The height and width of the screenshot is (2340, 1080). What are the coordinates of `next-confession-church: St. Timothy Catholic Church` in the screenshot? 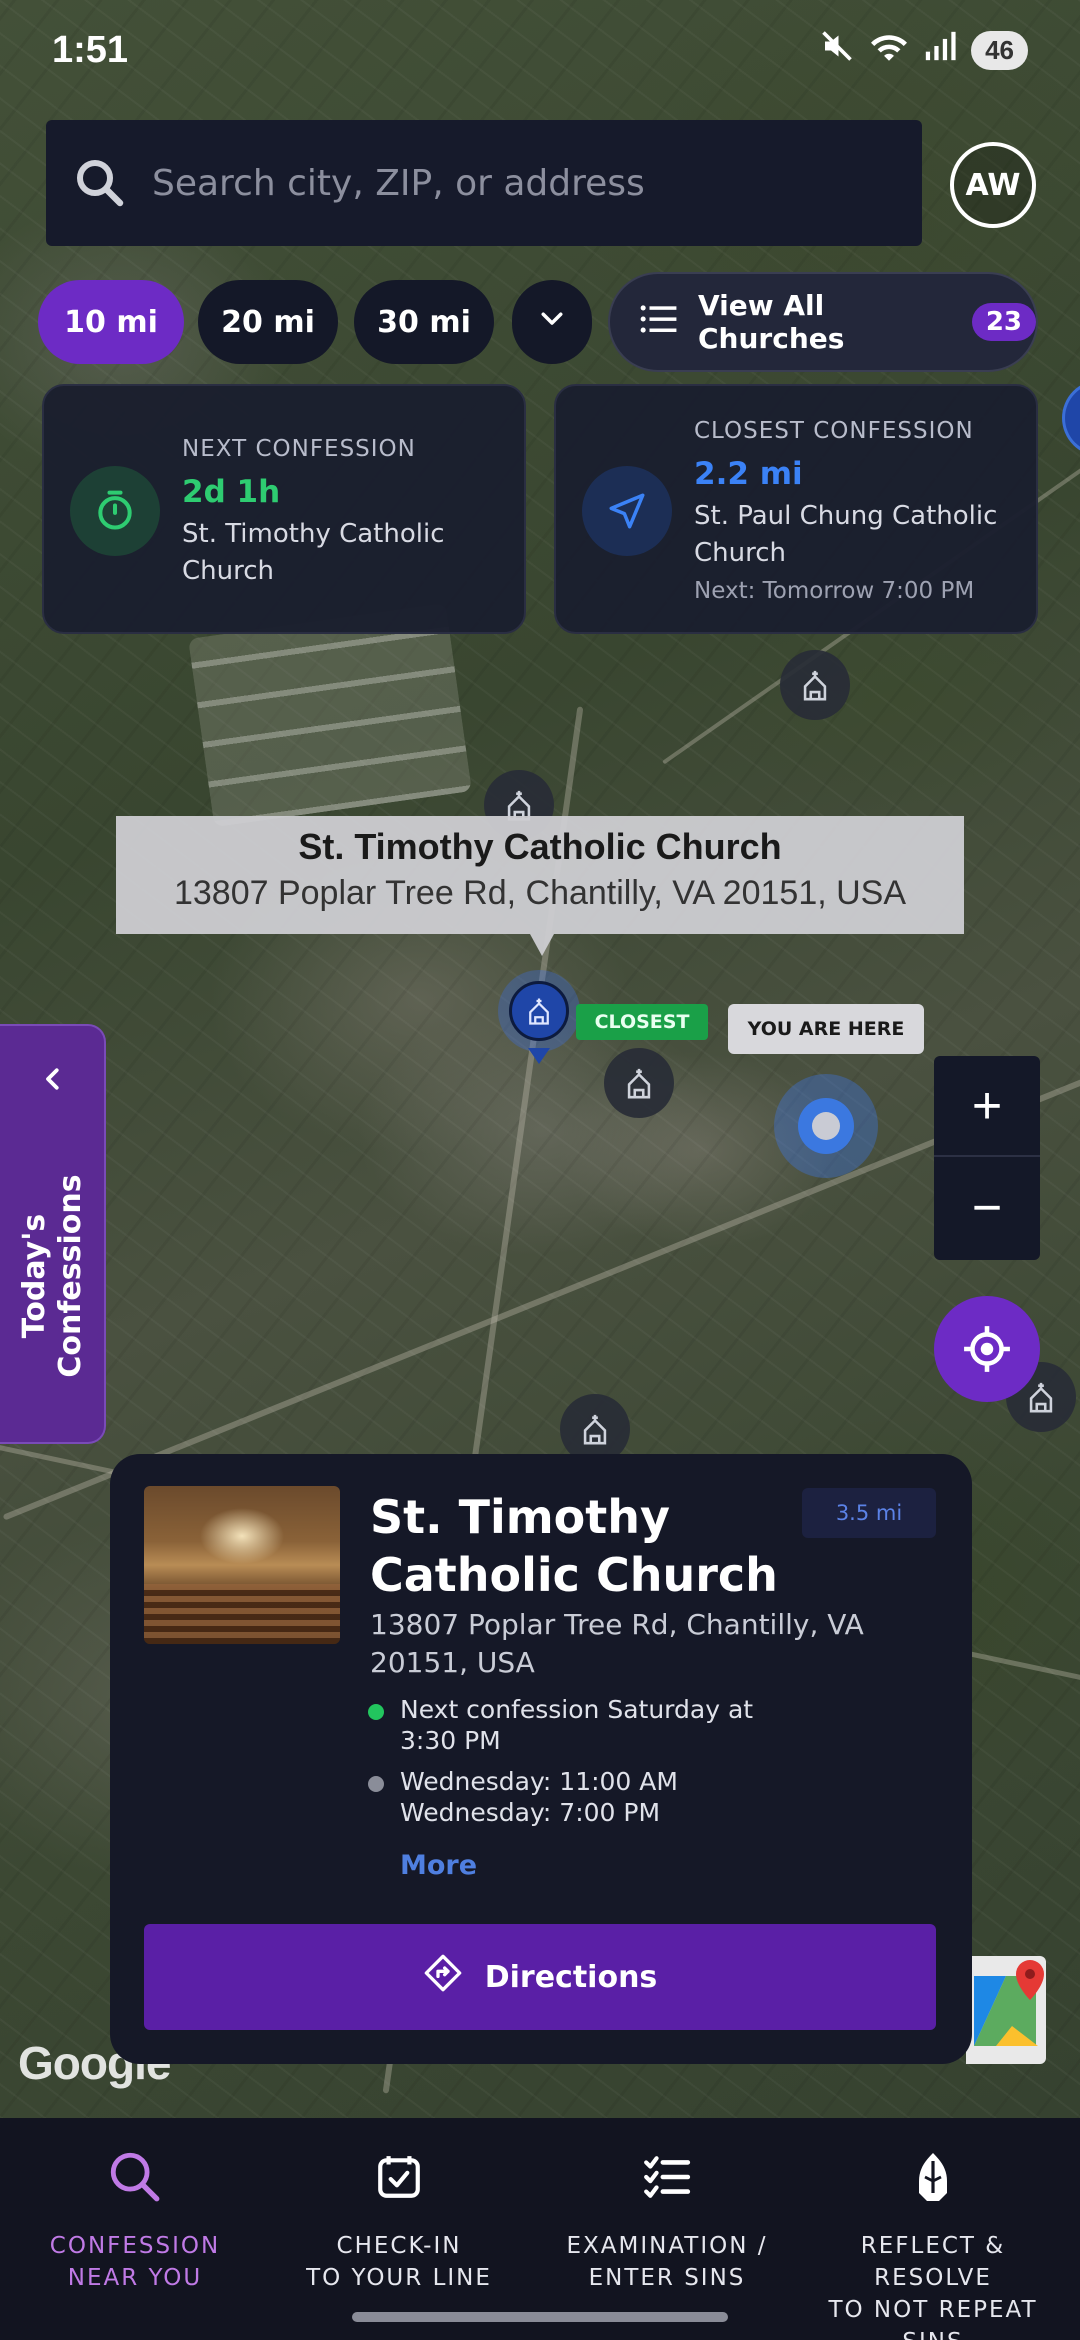 It's located at (313, 552).